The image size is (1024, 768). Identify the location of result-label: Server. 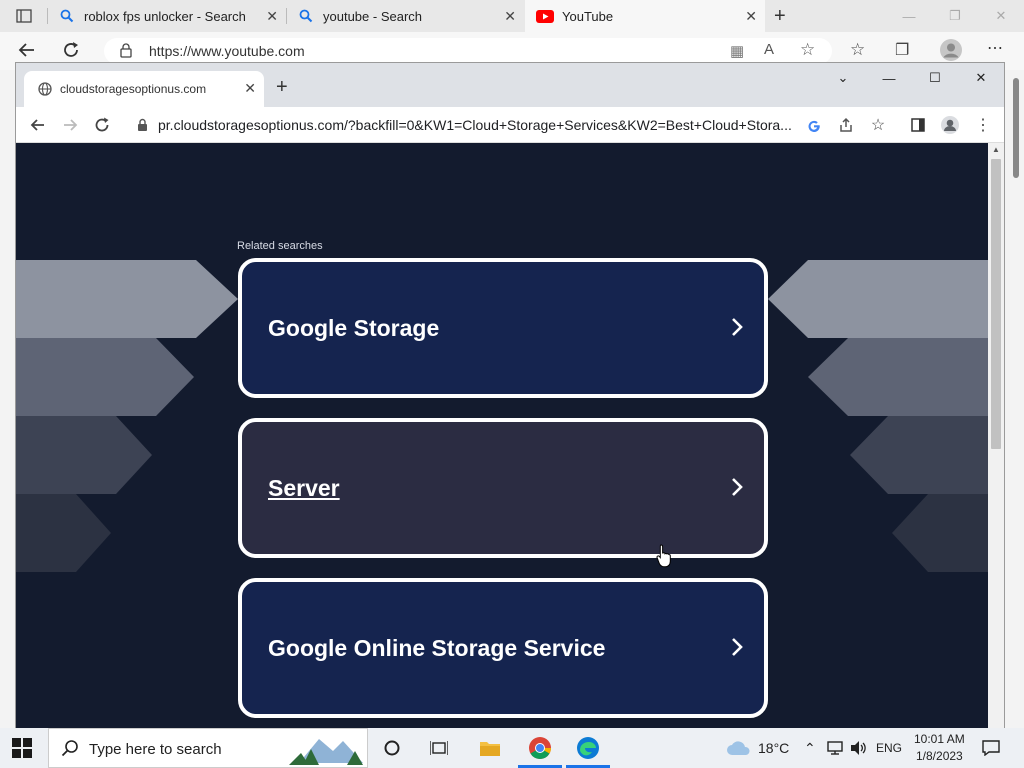
(304, 487).